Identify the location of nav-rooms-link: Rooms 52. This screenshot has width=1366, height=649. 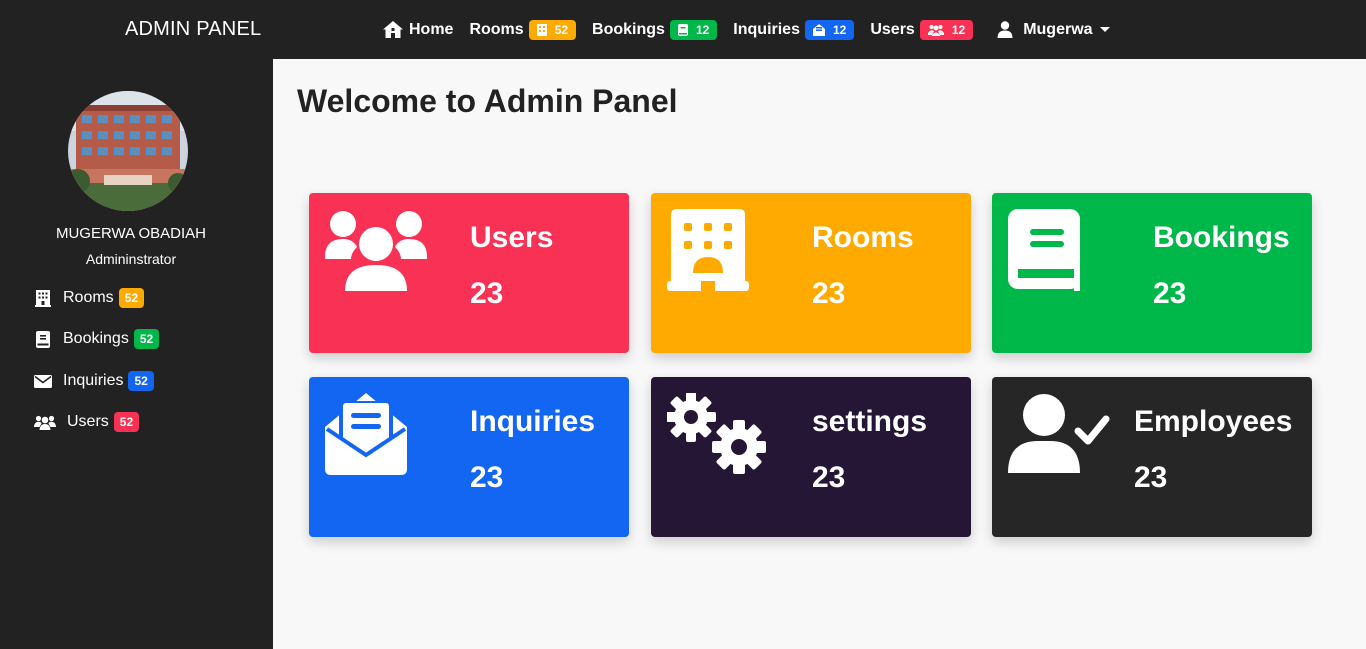
(523, 29).